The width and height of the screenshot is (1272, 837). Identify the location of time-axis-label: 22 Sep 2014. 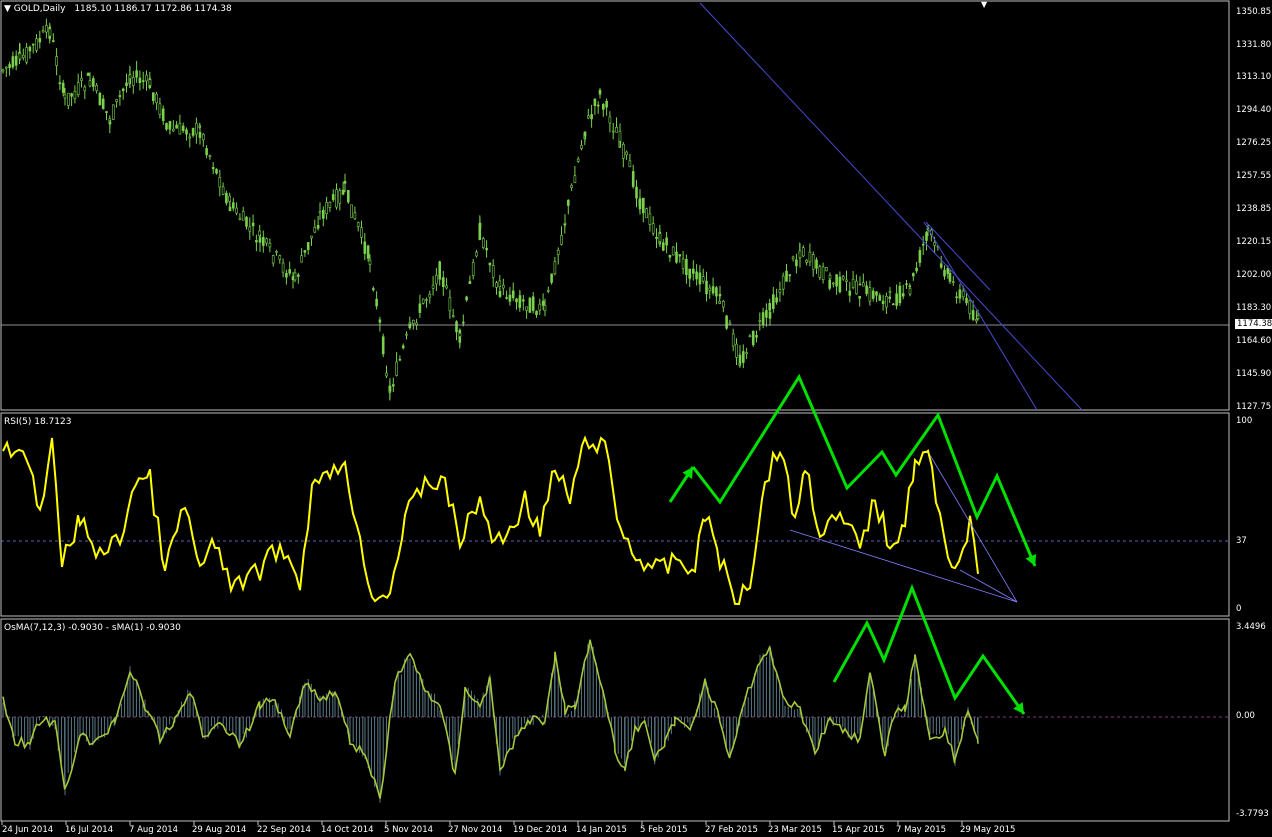
(284, 830).